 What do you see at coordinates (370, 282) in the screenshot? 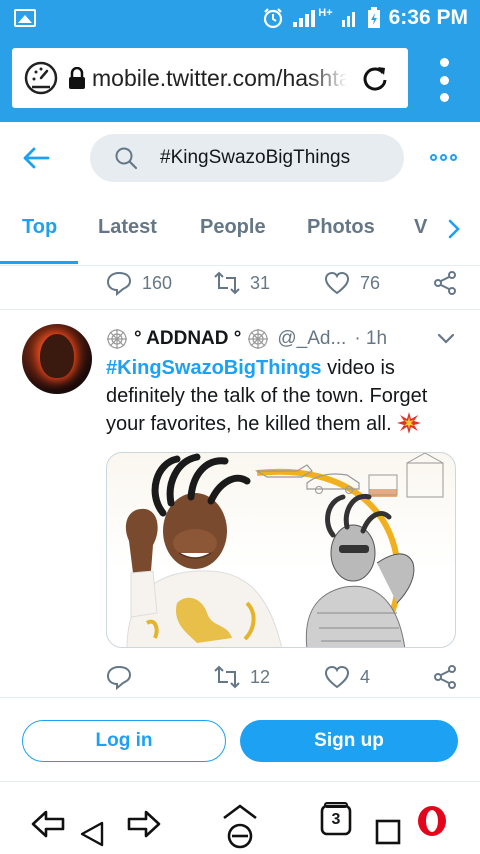
I see `like-count: 76` at bounding box center [370, 282].